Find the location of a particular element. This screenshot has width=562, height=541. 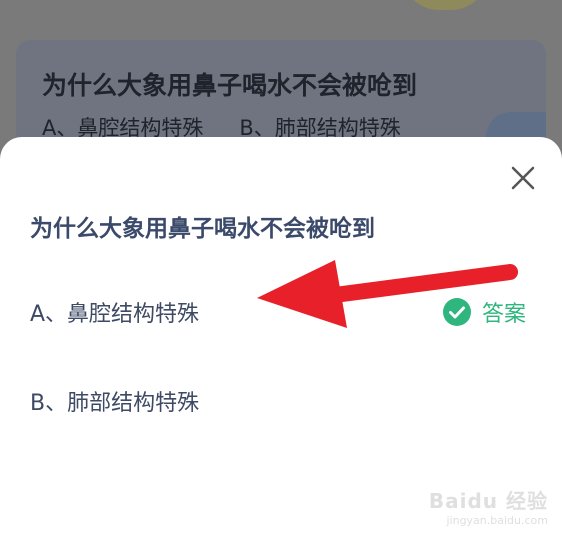

question-title: 为什么大象用鼻子喝水不会被呛到 is located at coordinates (202, 229).